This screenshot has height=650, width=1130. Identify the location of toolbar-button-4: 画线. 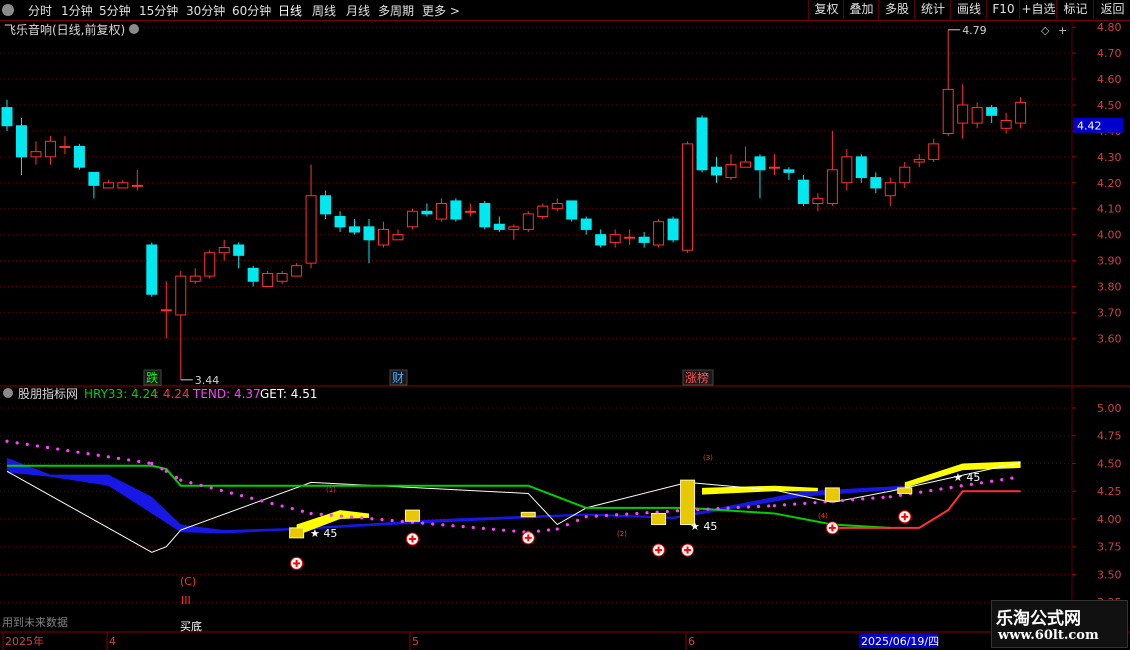
(968, 9).